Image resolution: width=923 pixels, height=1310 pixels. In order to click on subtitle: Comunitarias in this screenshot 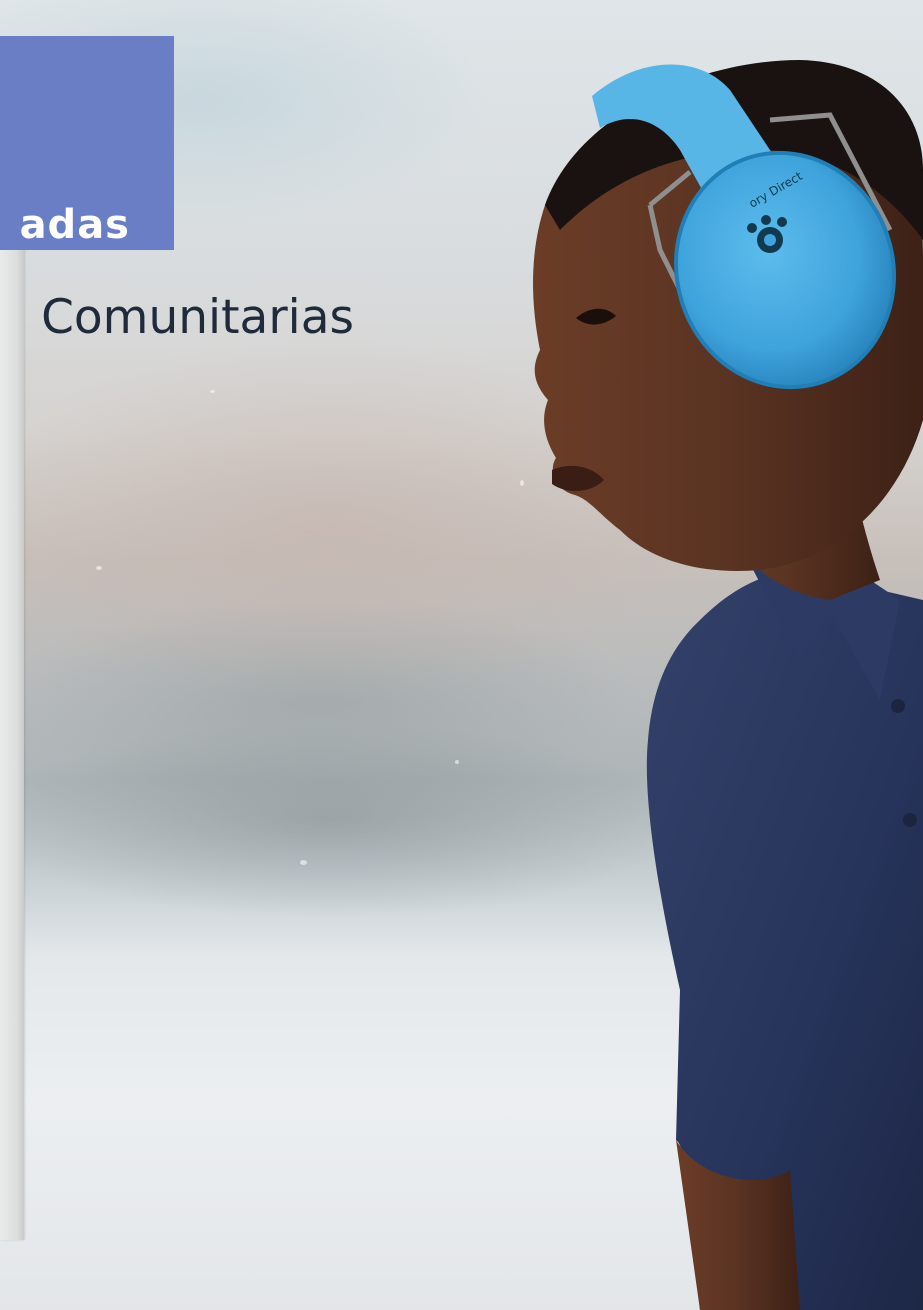, I will do `click(197, 317)`.